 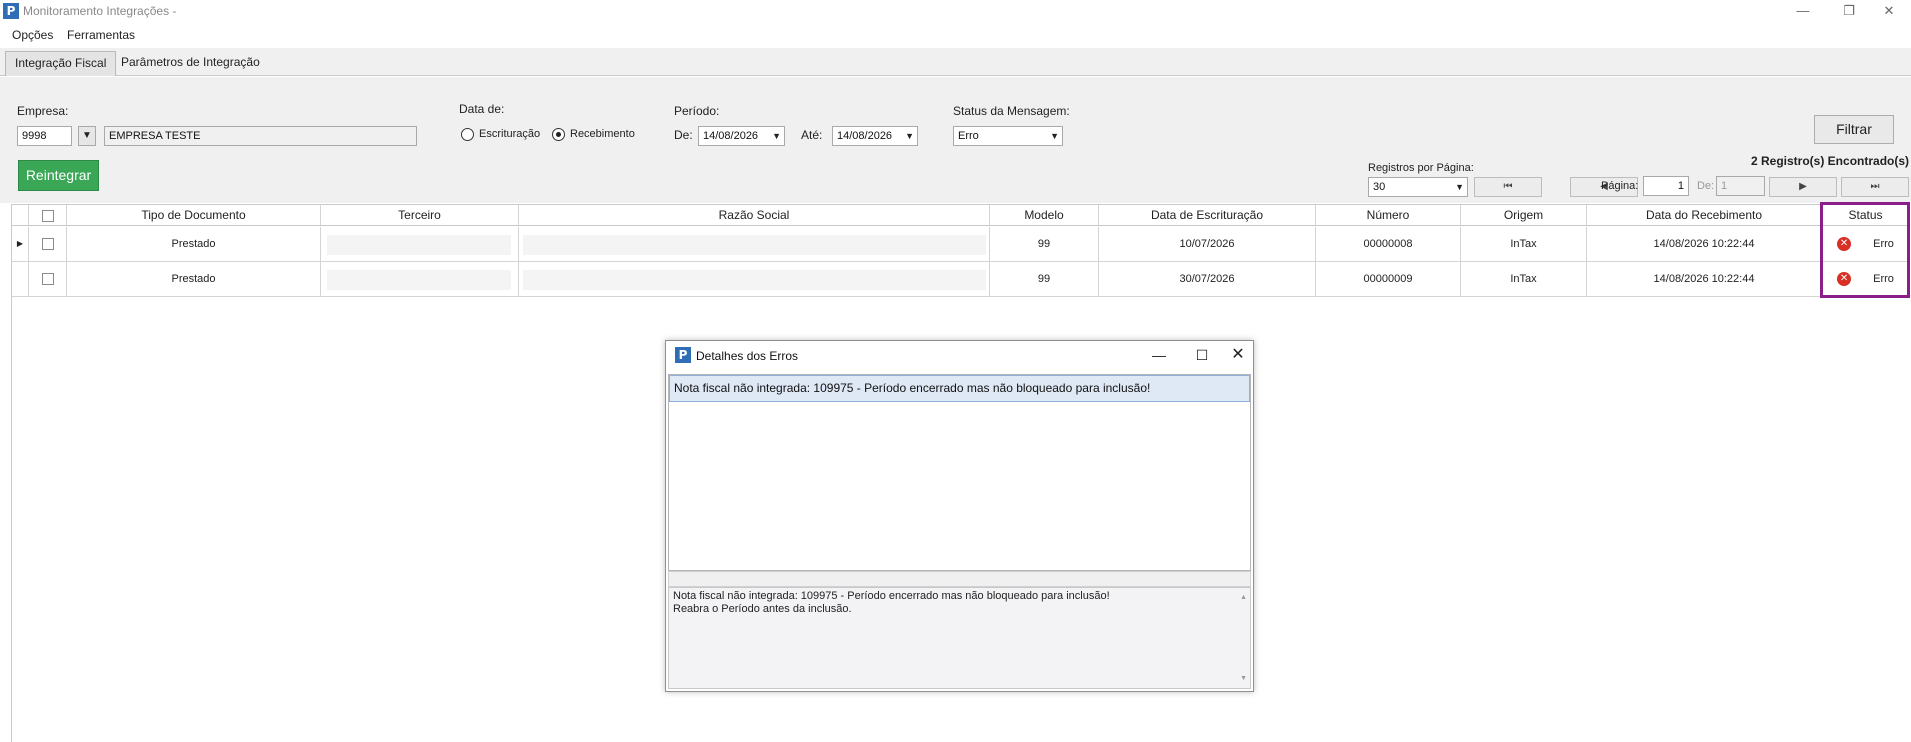 I want to click on error-detail-line-2: Reabra o Período antes da inclusão., so click(x=762, y=609).